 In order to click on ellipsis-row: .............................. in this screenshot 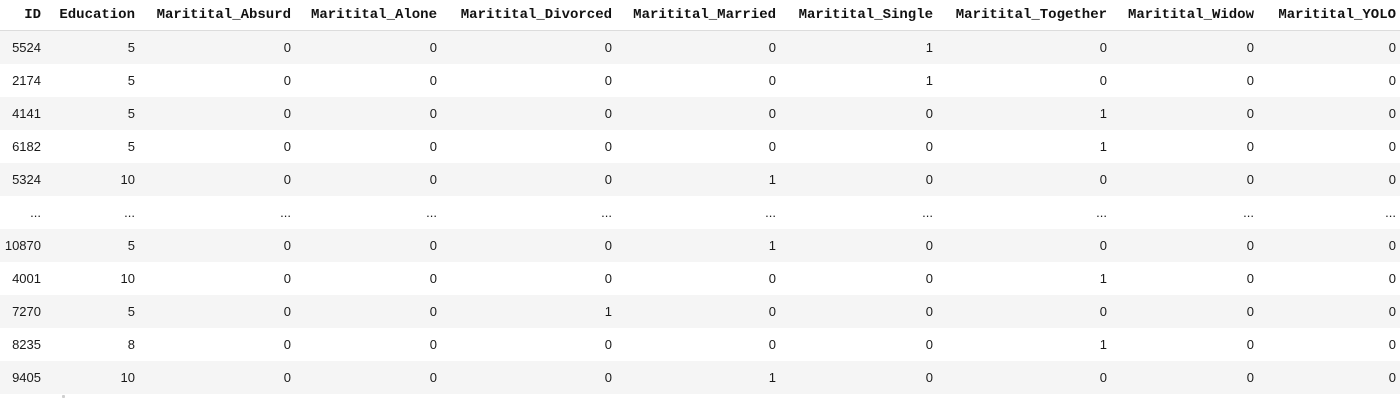, I will do `click(700, 212)`.